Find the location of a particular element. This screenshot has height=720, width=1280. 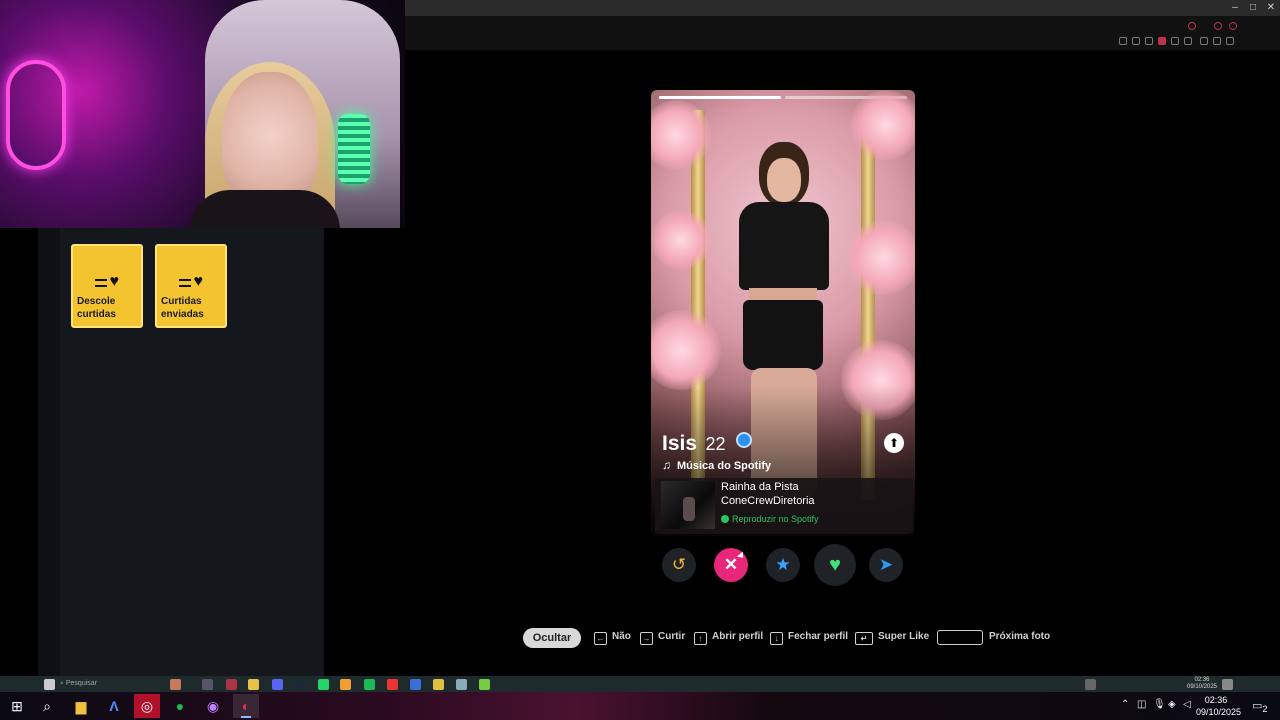

search-icon: ⌕ is located at coordinates (47, 706).